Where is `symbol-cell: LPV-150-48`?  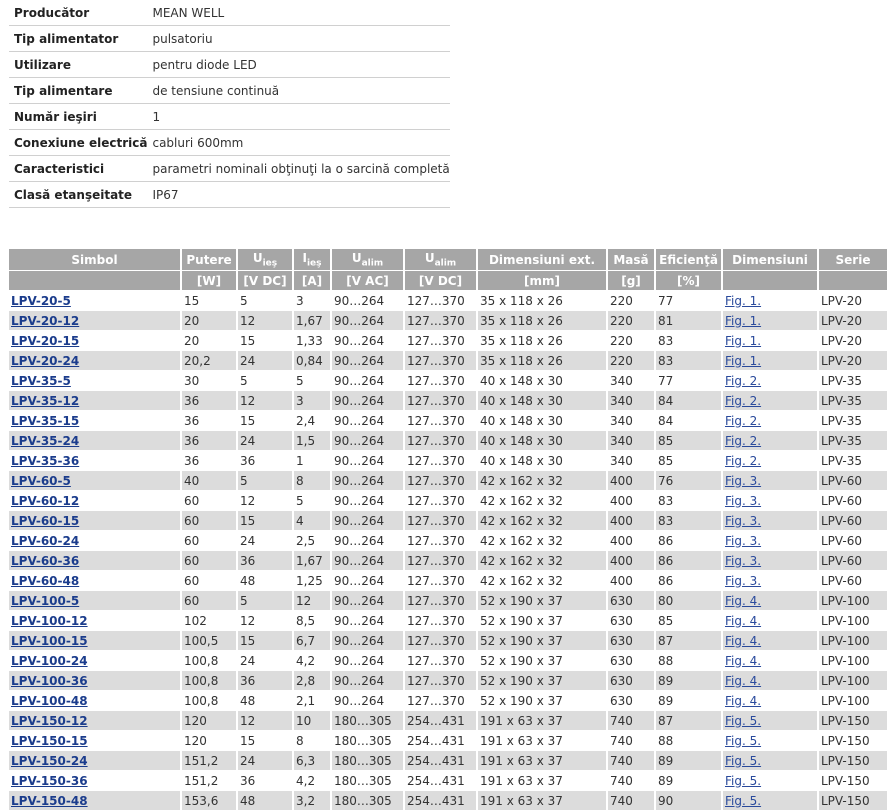
symbol-cell: LPV-150-48 is located at coordinates (95, 800).